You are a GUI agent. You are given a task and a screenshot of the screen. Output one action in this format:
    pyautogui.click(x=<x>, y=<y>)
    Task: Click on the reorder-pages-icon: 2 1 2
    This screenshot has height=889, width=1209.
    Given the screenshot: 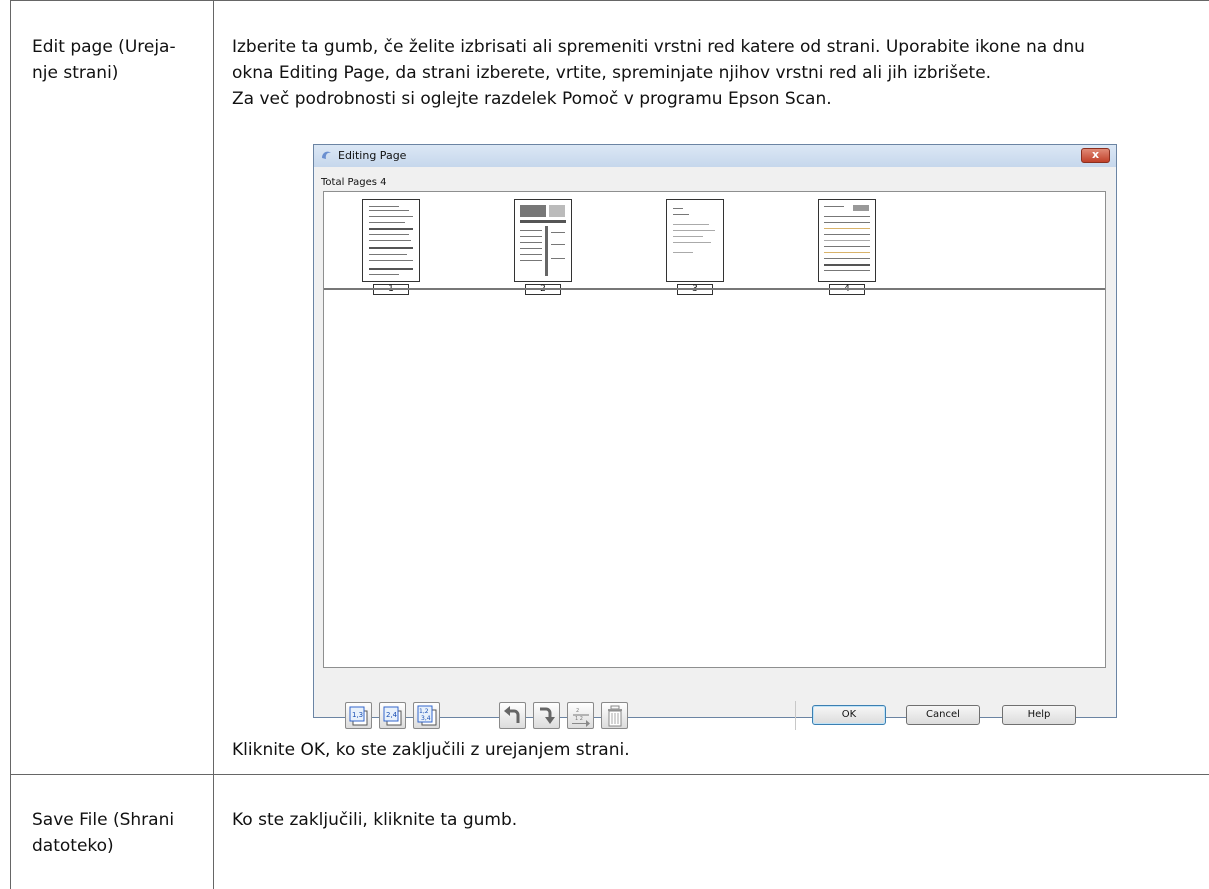 What is the action you would take?
    pyautogui.click(x=581, y=717)
    